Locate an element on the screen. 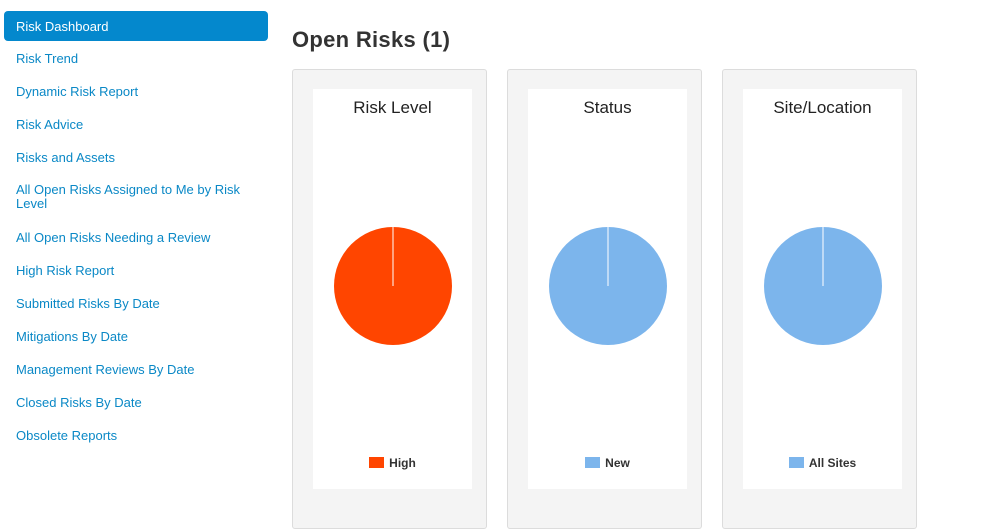  chart-legend: All Sites is located at coordinates (822, 463).